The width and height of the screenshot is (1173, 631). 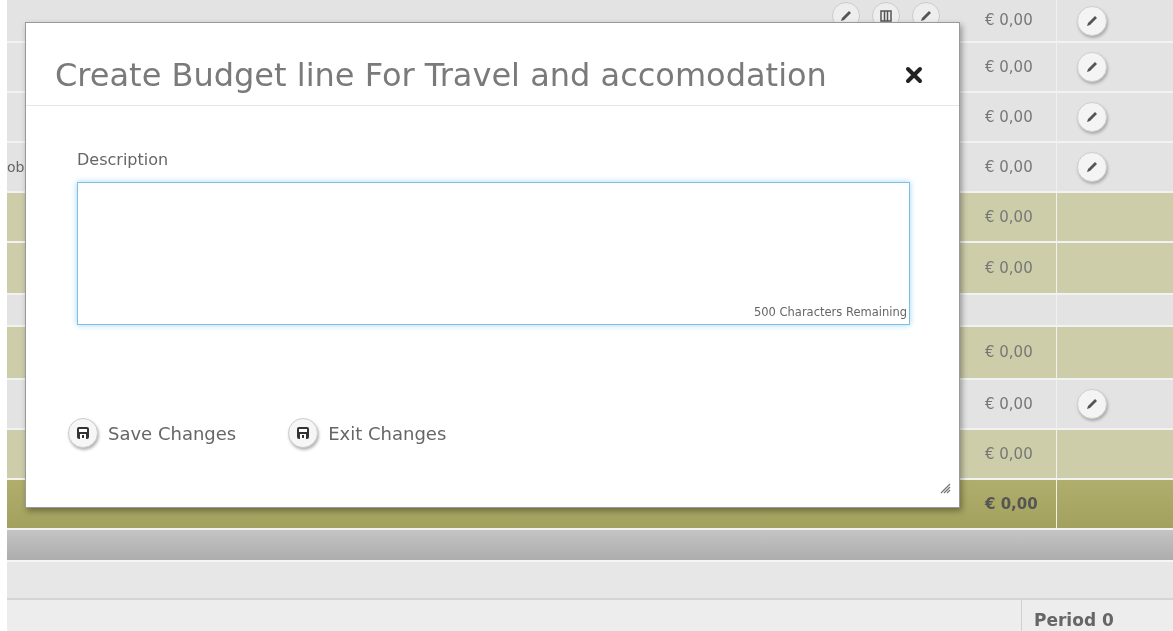 I want to click on scrollbar, so click(x=590, y=545).